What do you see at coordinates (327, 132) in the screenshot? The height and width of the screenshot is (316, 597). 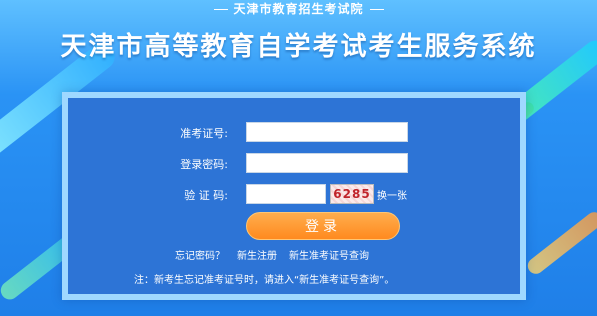 I see `ticket-number-input` at bounding box center [327, 132].